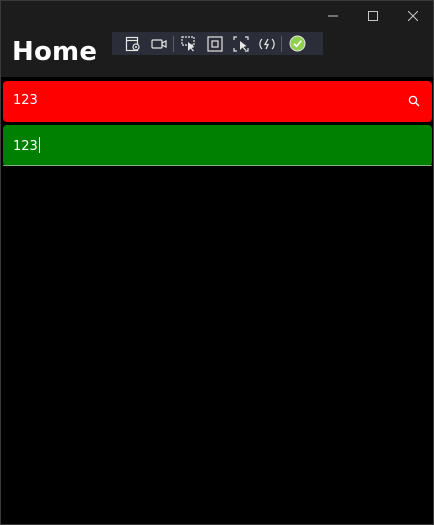 The height and width of the screenshot is (525, 434). Describe the element at coordinates (217, 16) in the screenshot. I see `title-bar` at that location.